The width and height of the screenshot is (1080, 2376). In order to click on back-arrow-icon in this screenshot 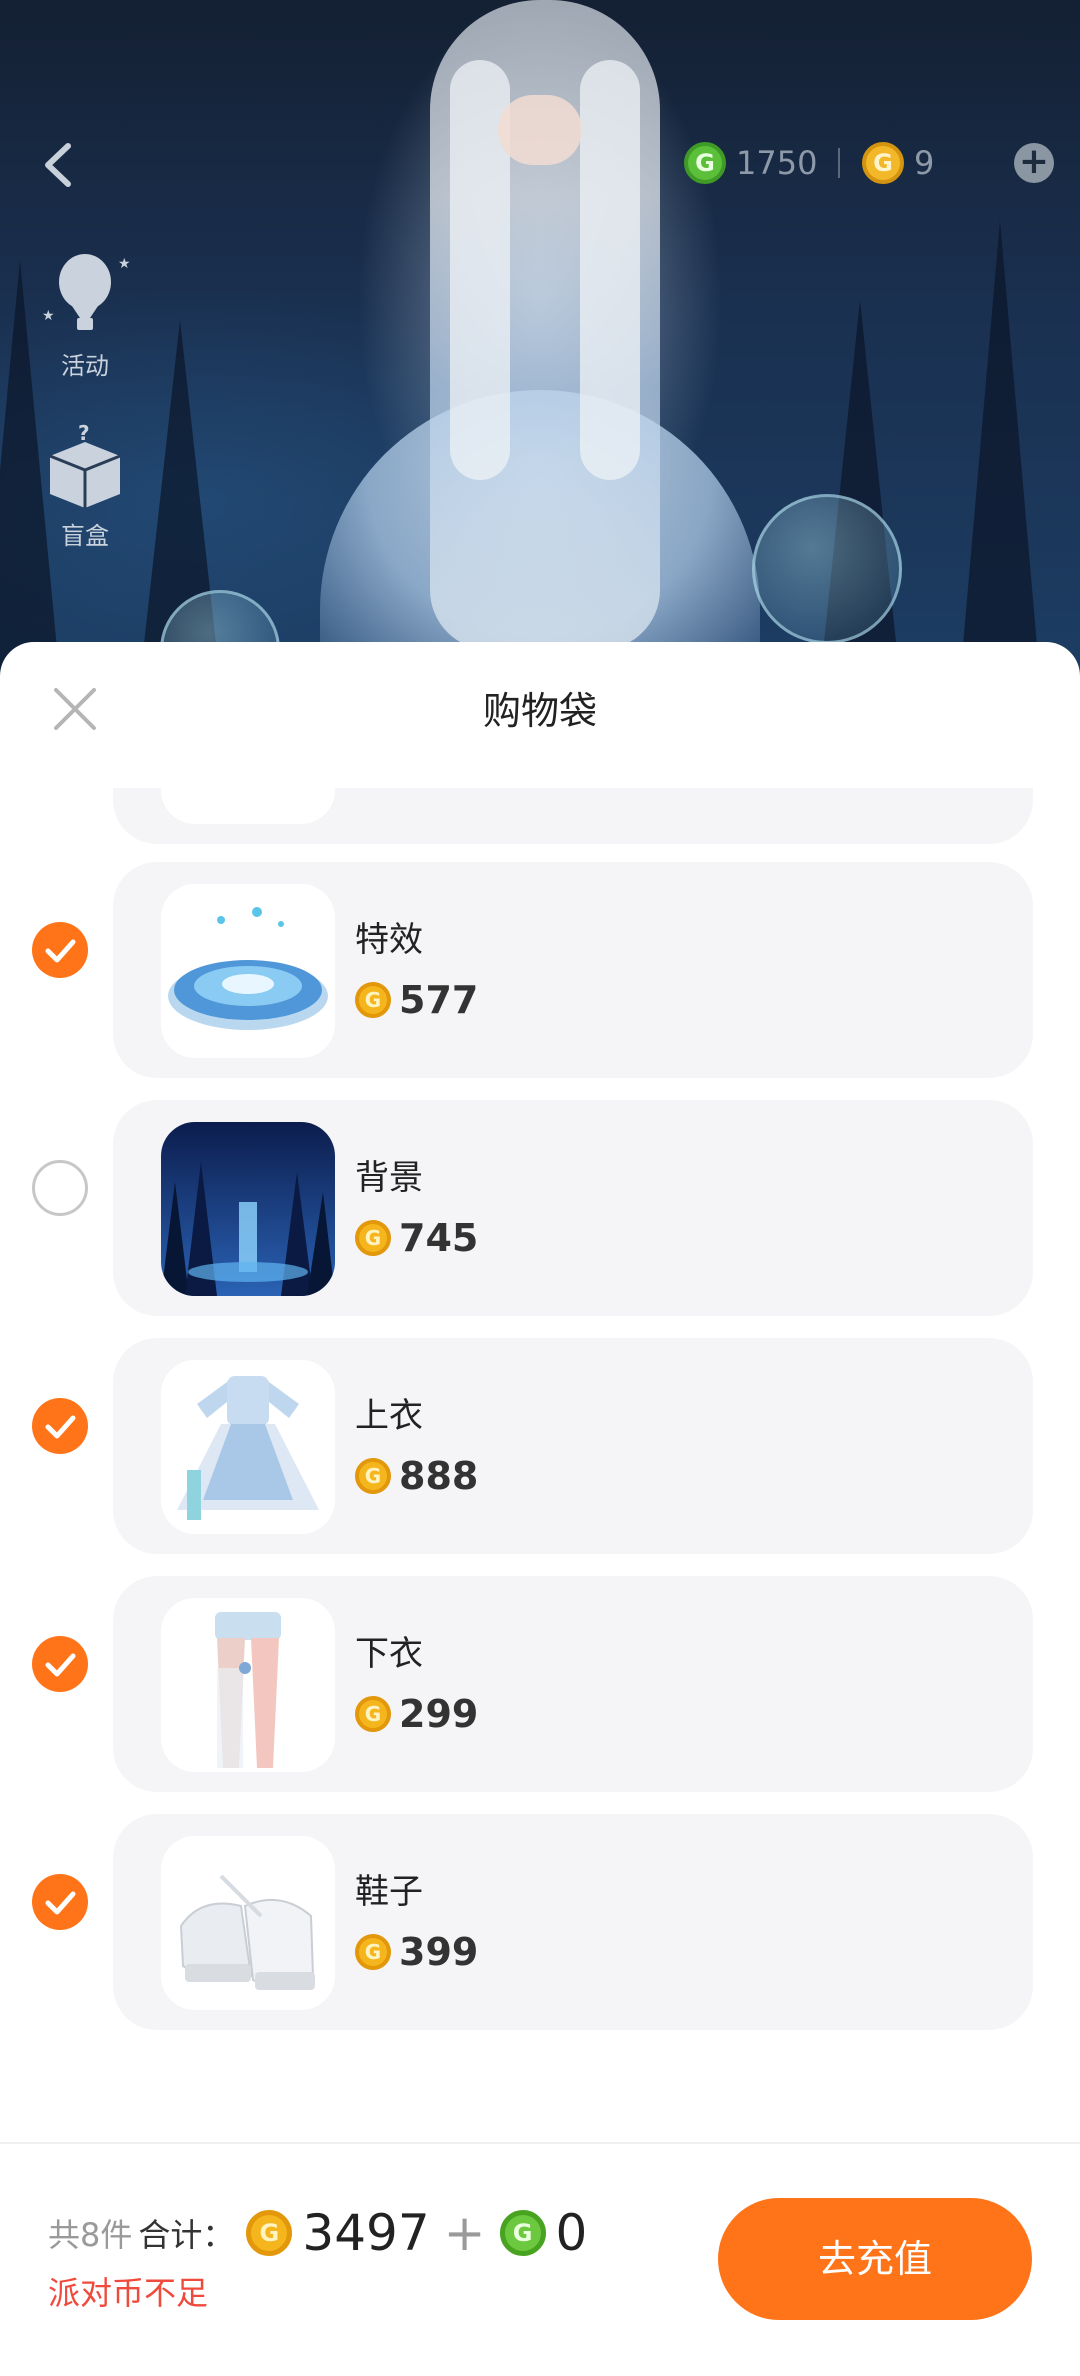, I will do `click(59, 165)`.